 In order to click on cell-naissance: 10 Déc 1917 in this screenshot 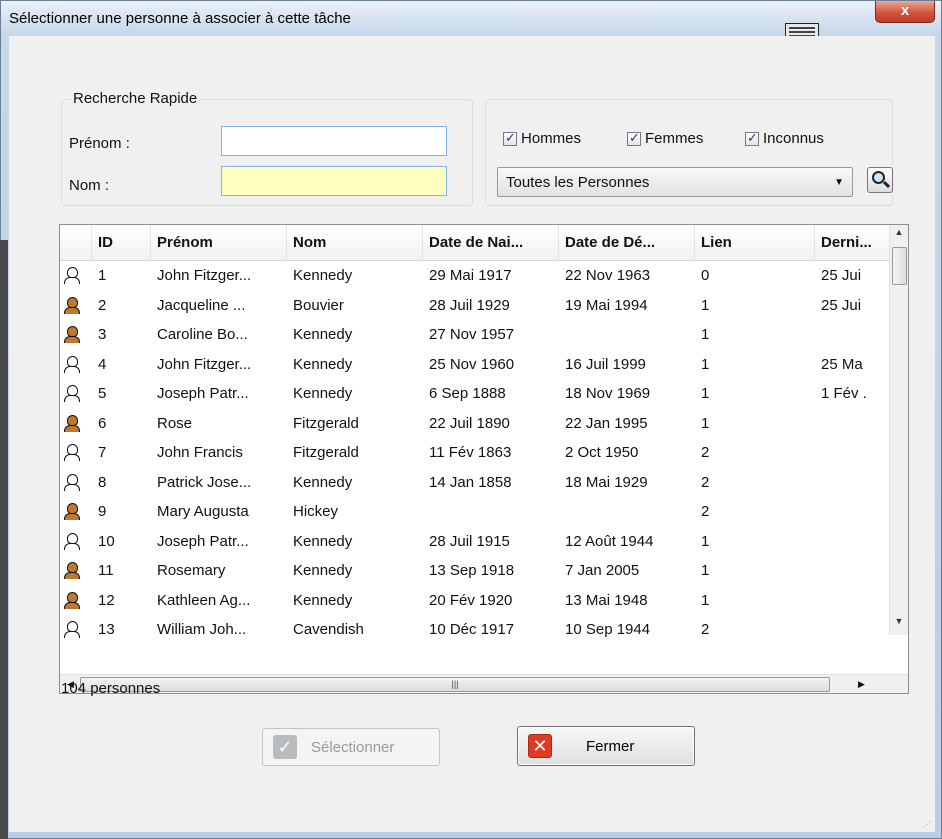, I will do `click(472, 629)`.